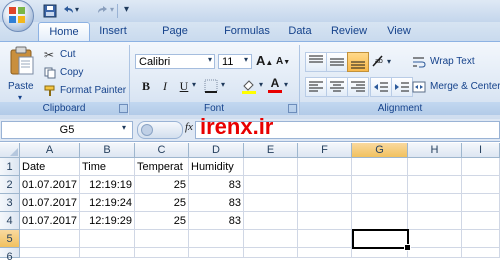 The height and width of the screenshot is (266, 500). What do you see at coordinates (50, 253) in the screenshot?
I see `cell-a6` at bounding box center [50, 253].